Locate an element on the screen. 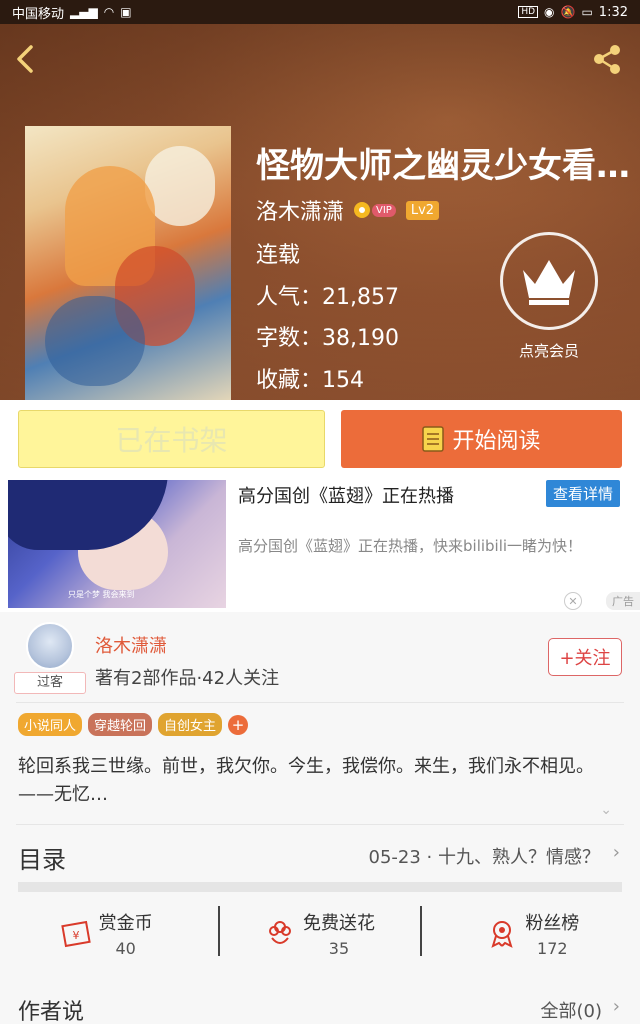 The height and width of the screenshot is (1024, 640). share-button is located at coordinates (607, 59).